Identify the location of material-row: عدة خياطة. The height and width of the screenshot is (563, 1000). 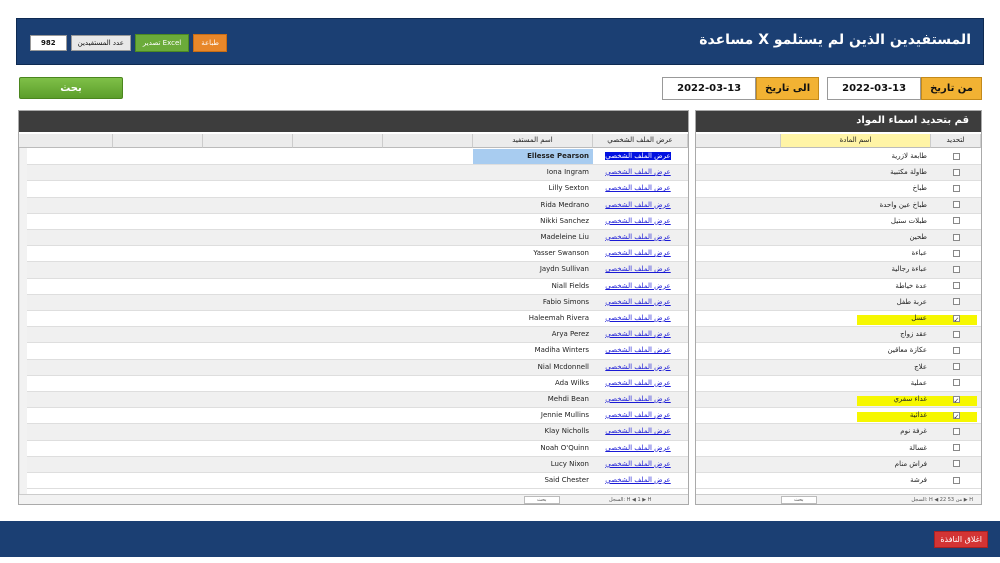
(838, 287).